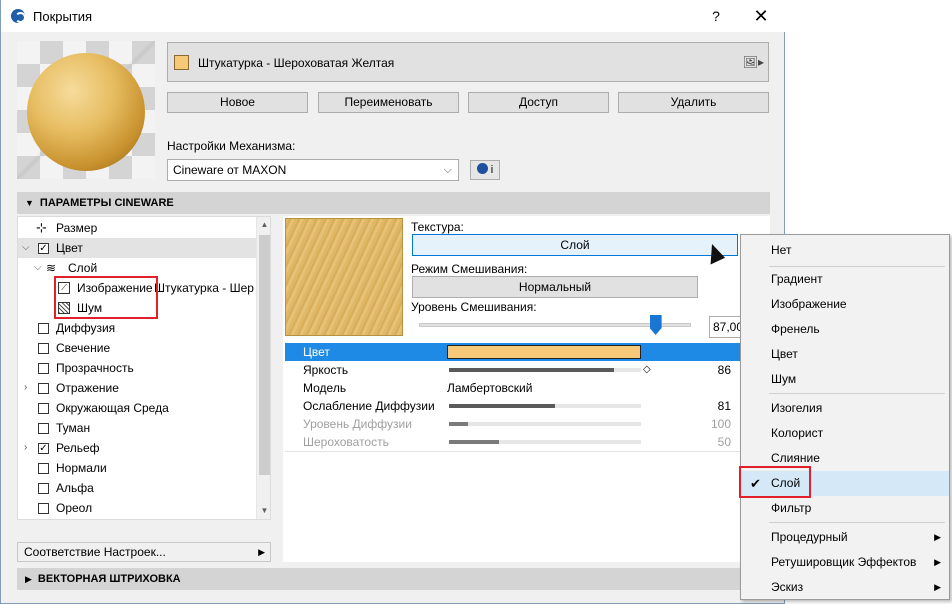 This screenshot has width=952, height=604. What do you see at coordinates (18, 16) in the screenshot?
I see `app-logo-icon` at bounding box center [18, 16].